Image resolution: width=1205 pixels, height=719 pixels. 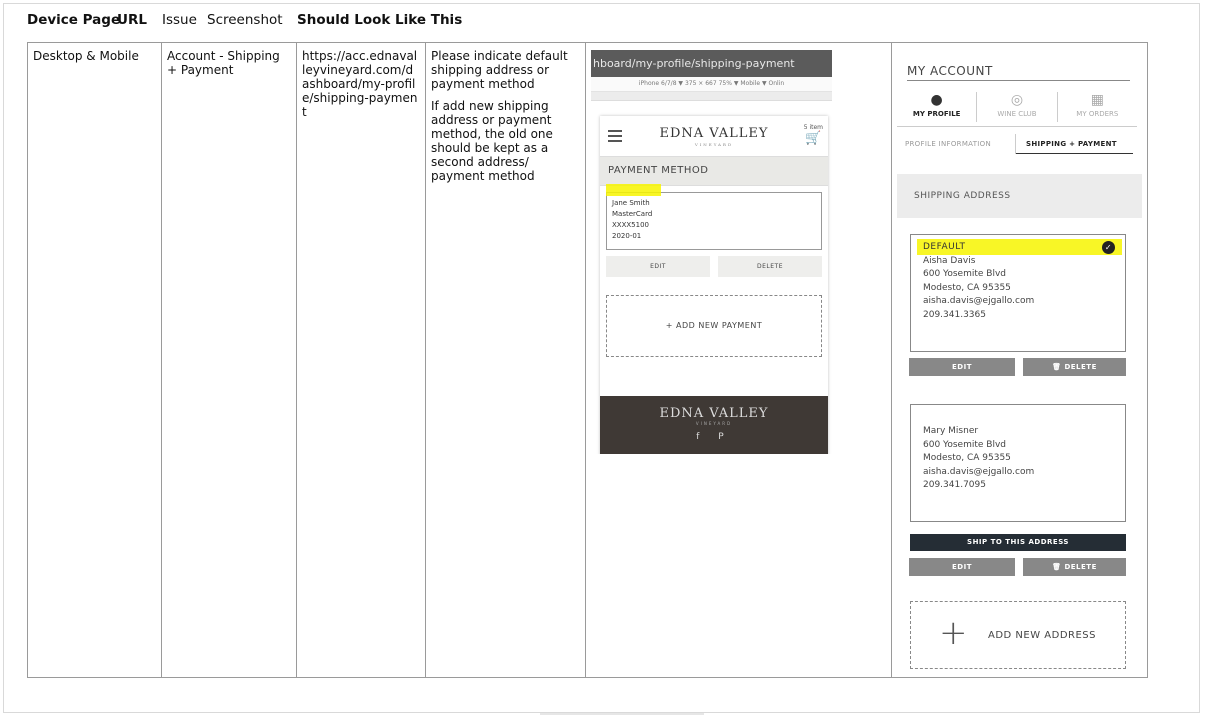 I want to click on social-icons: f P, so click(x=714, y=437).